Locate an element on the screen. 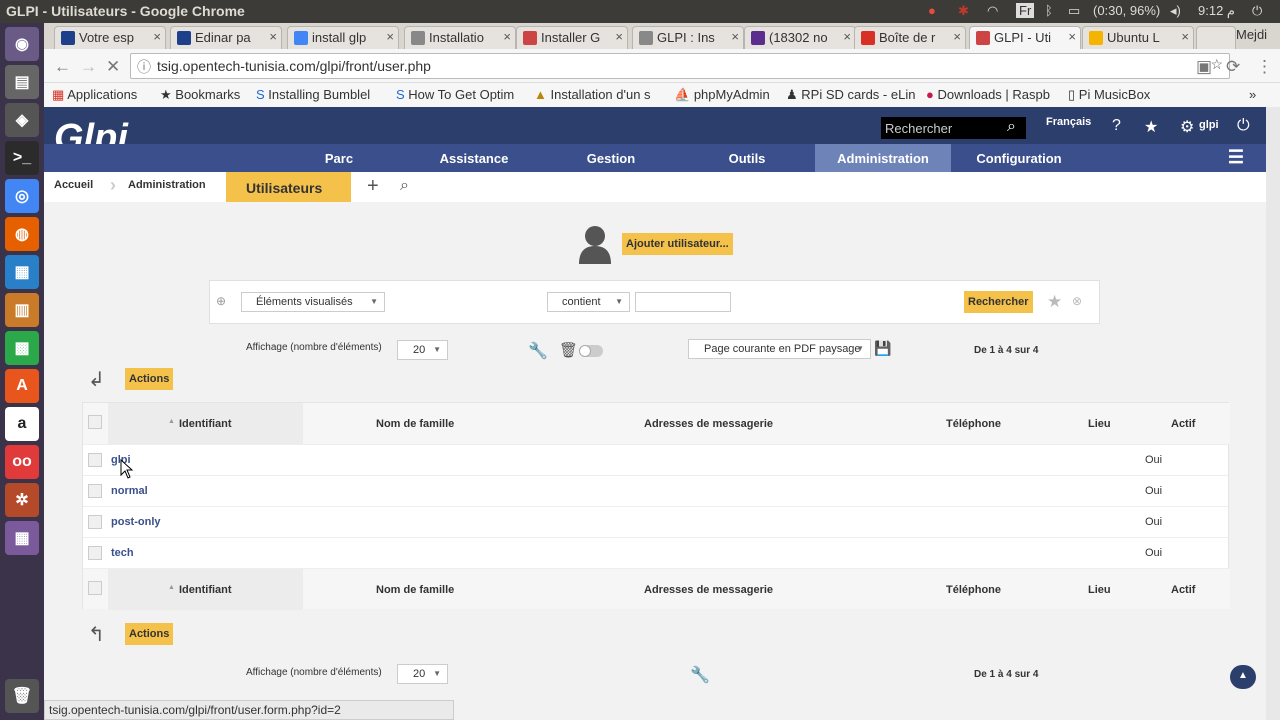 This screenshot has height=720, width=1280. info-icon: ⓘ is located at coordinates (144, 67).